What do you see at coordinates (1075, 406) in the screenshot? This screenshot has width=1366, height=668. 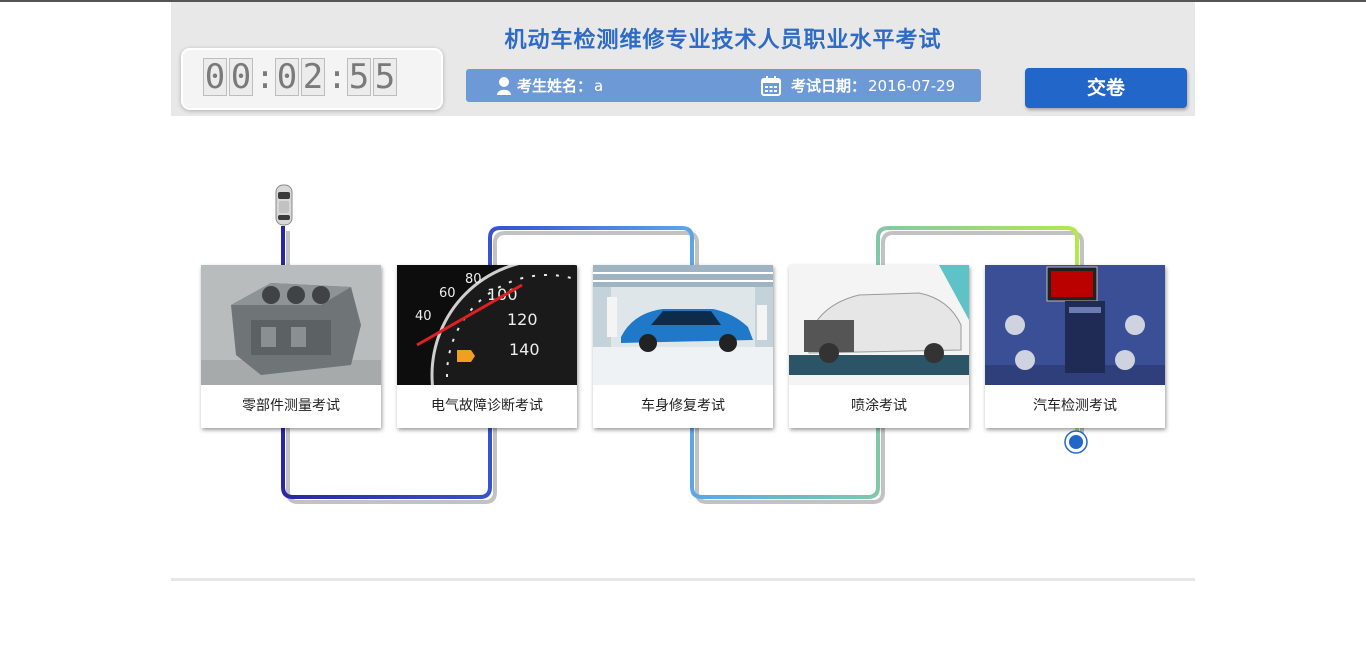 I see `stage-label: 汽车检测考试` at bounding box center [1075, 406].